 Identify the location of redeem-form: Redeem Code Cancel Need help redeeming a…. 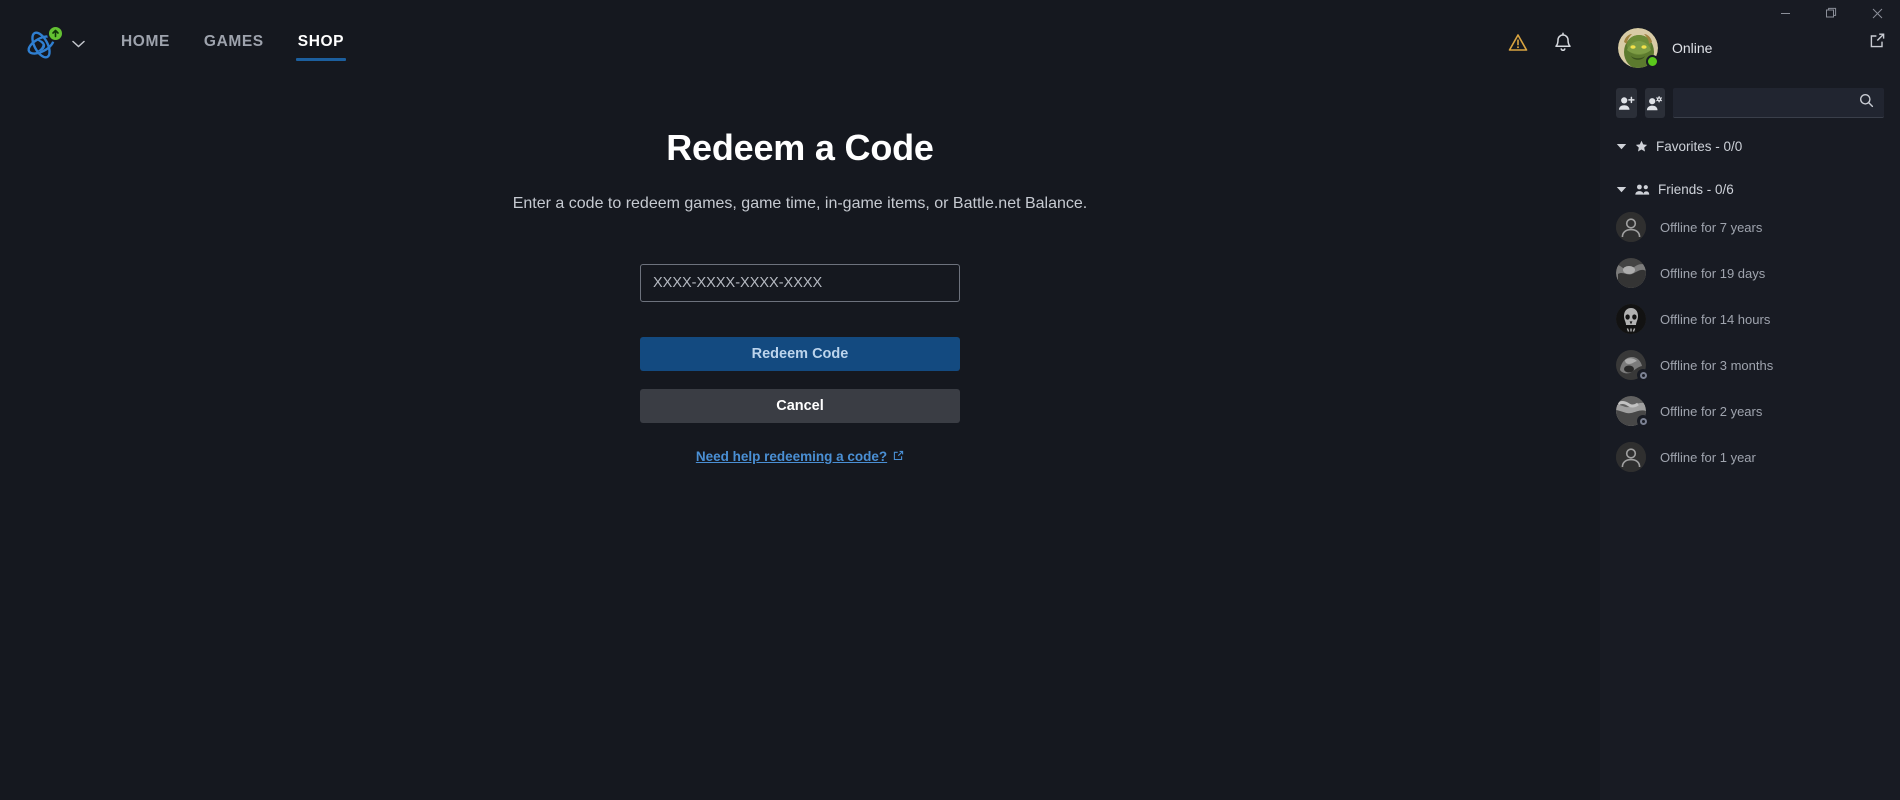
(800, 364).